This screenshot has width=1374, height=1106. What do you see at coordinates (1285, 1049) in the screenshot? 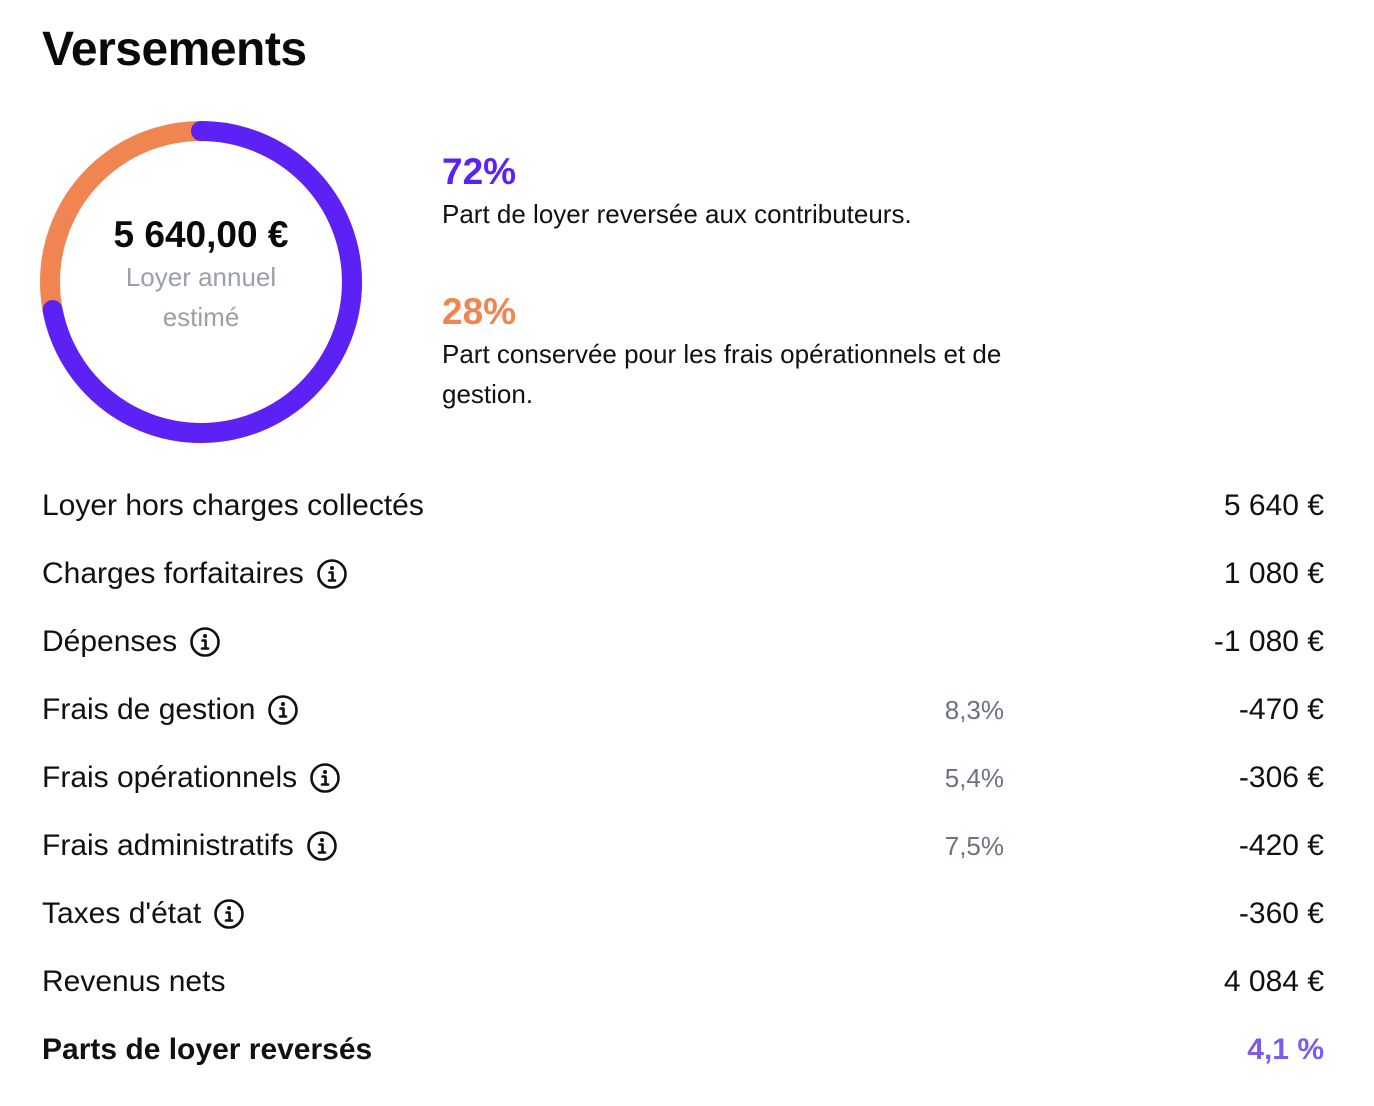
I see `row-value: 4,1 %` at bounding box center [1285, 1049].